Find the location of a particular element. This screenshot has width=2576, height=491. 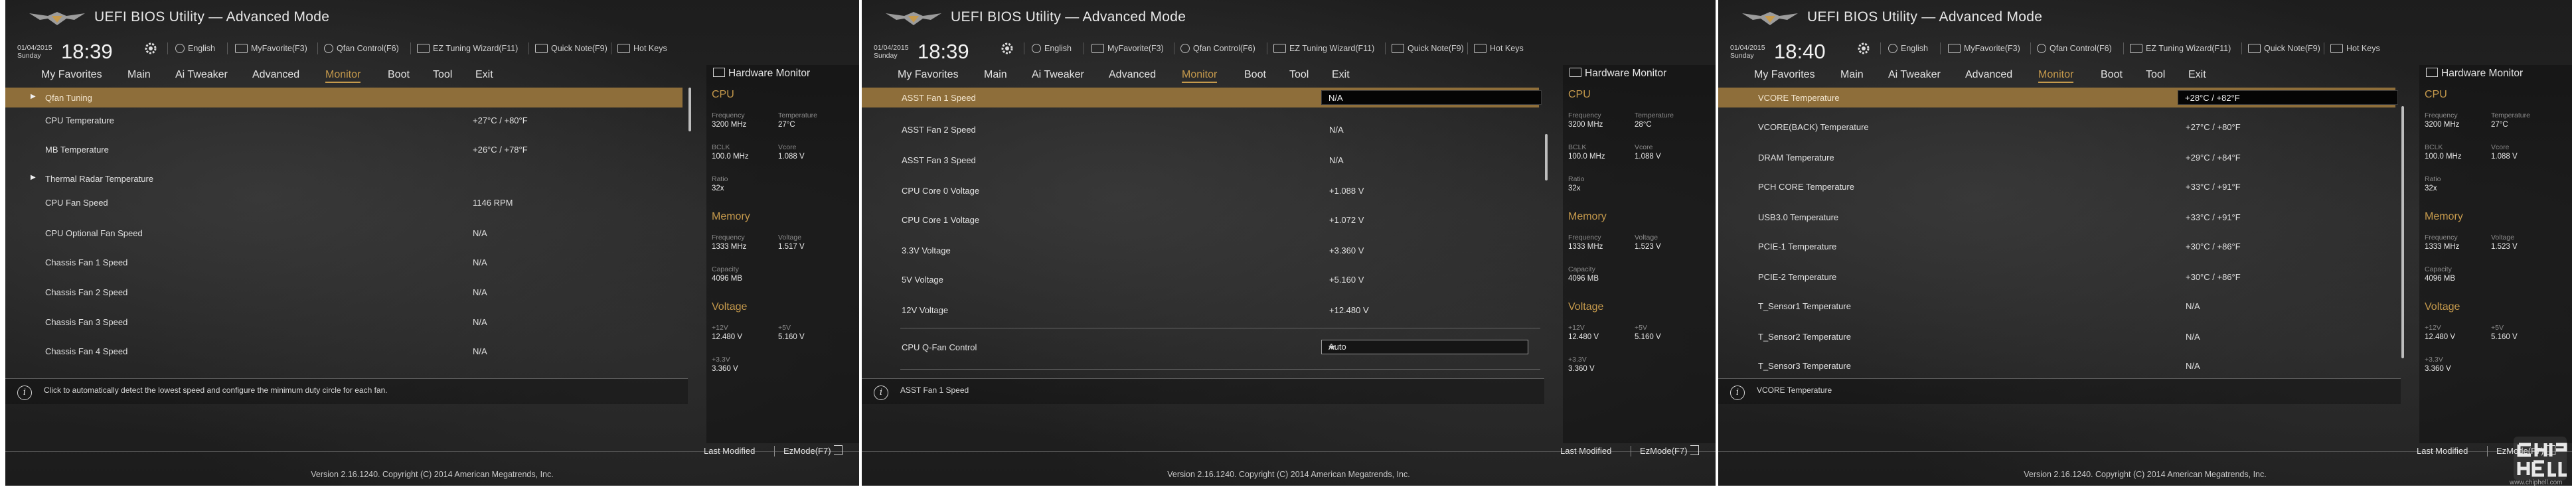

list-item: T_Sensor3 Temperature N/A is located at coordinates (2056, 366).